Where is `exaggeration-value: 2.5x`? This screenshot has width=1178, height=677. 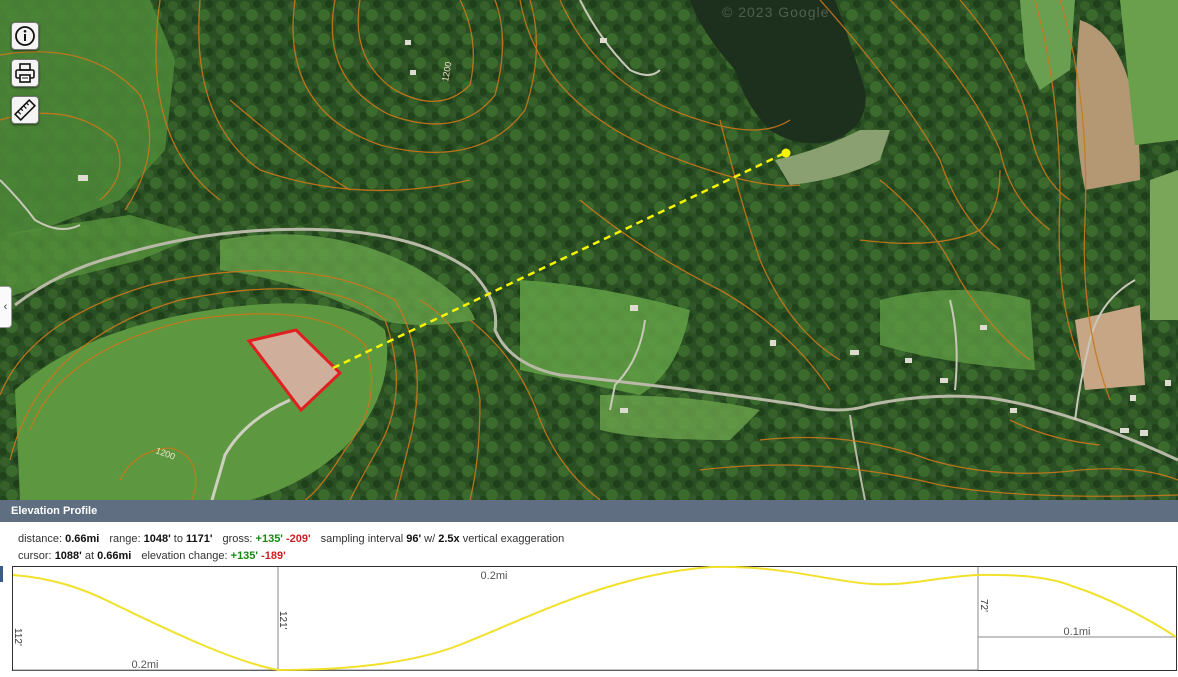
exaggeration-value: 2.5x is located at coordinates (449, 539).